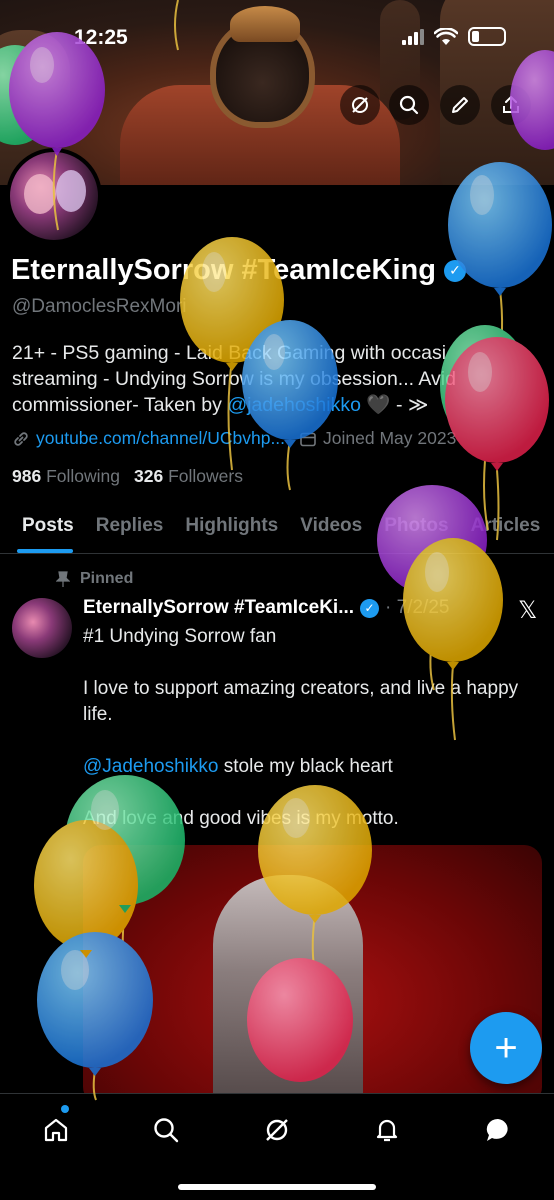  I want to click on link-icon, so click(21, 438).